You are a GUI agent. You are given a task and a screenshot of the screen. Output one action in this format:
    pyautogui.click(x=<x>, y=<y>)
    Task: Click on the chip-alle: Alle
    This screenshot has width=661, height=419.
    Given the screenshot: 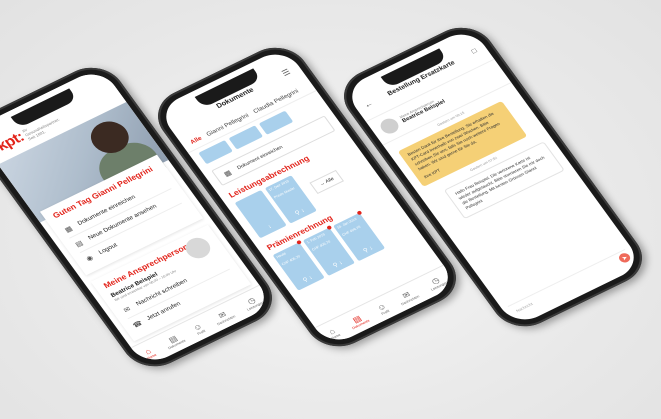 What is the action you would take?
    pyautogui.click(x=197, y=141)
    